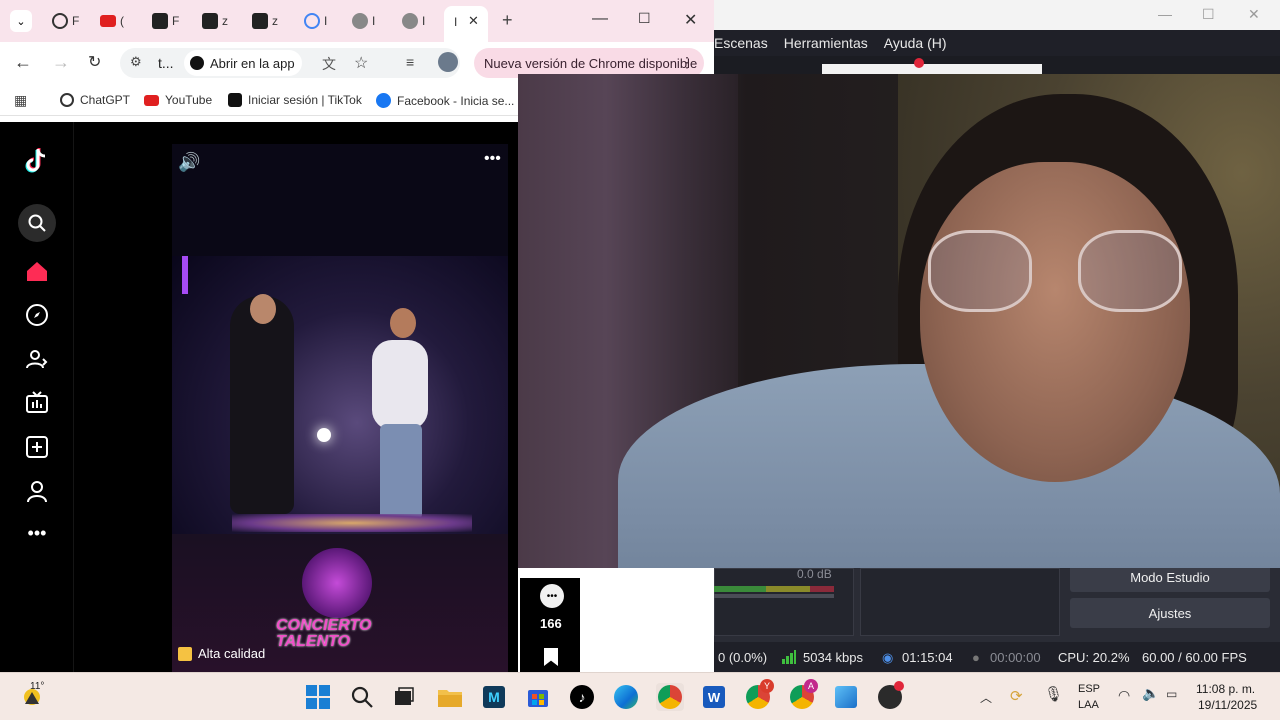 This screenshot has width=1280, height=720. I want to click on maximize-icon: ☐, so click(644, 18).